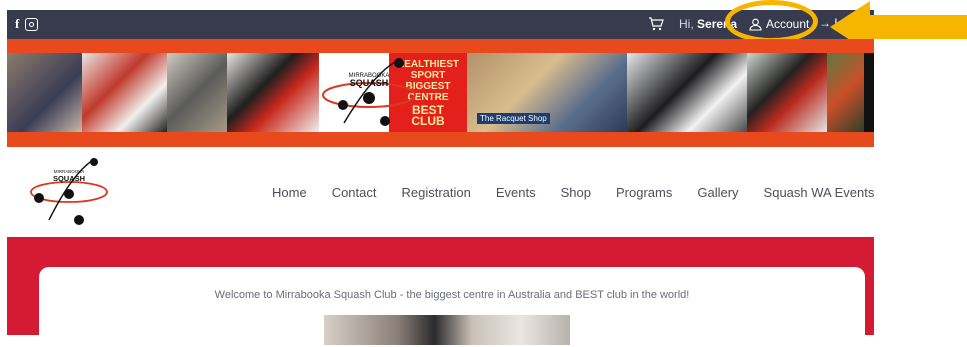  I want to click on site-logo: MIRRABOOKA SQUASH, so click(69, 191).